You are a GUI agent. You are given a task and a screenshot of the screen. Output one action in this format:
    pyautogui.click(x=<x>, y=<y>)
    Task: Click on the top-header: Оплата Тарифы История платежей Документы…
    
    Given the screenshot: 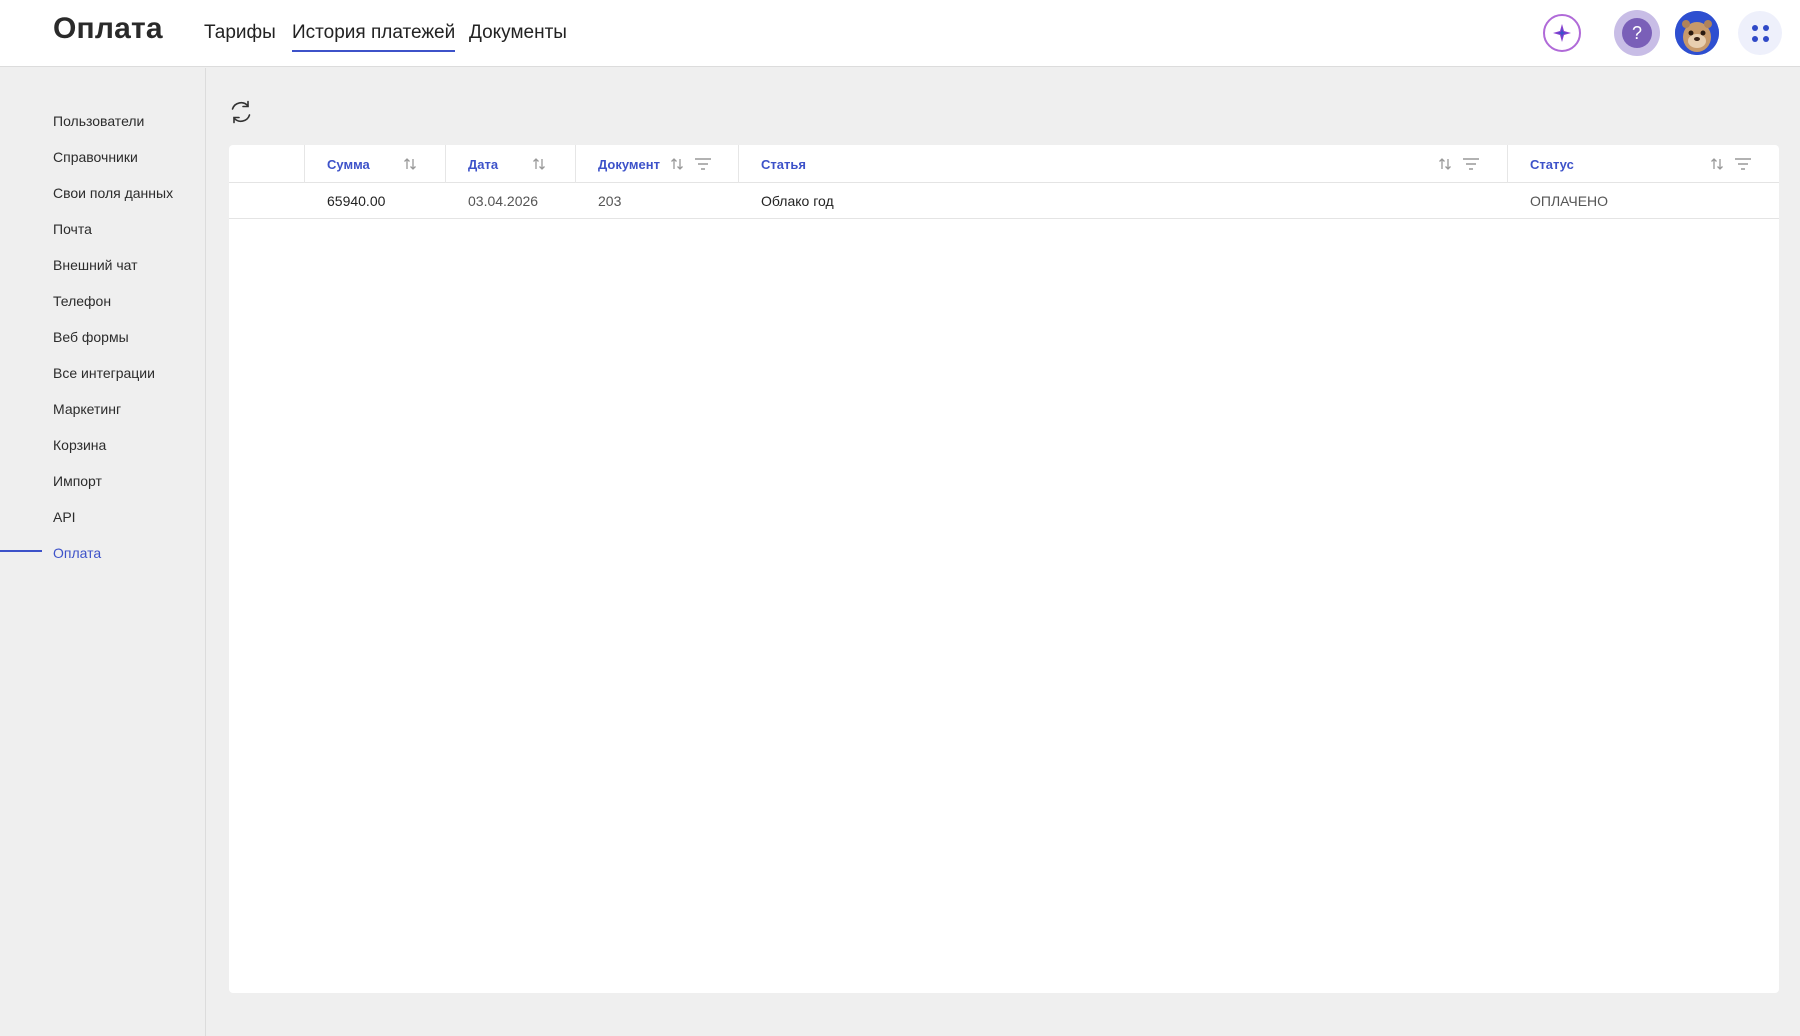 What is the action you would take?
    pyautogui.click(x=900, y=33)
    